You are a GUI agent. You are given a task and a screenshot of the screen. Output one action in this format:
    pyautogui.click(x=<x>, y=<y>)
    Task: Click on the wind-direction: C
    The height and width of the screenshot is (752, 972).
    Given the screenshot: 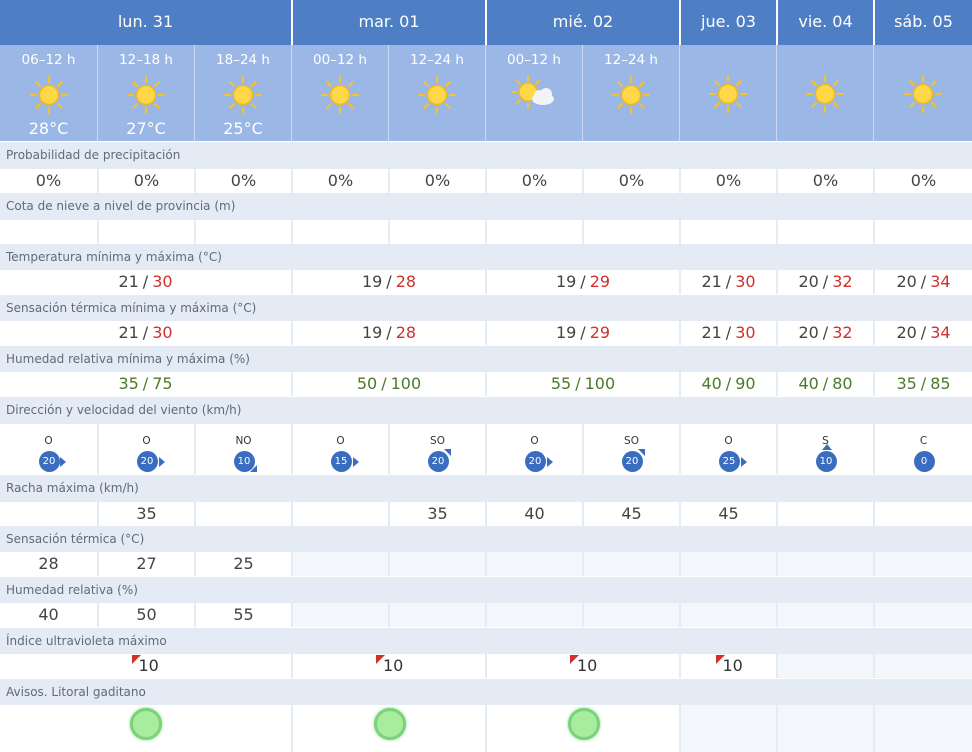 What is the action you would take?
    pyautogui.click(x=923, y=441)
    